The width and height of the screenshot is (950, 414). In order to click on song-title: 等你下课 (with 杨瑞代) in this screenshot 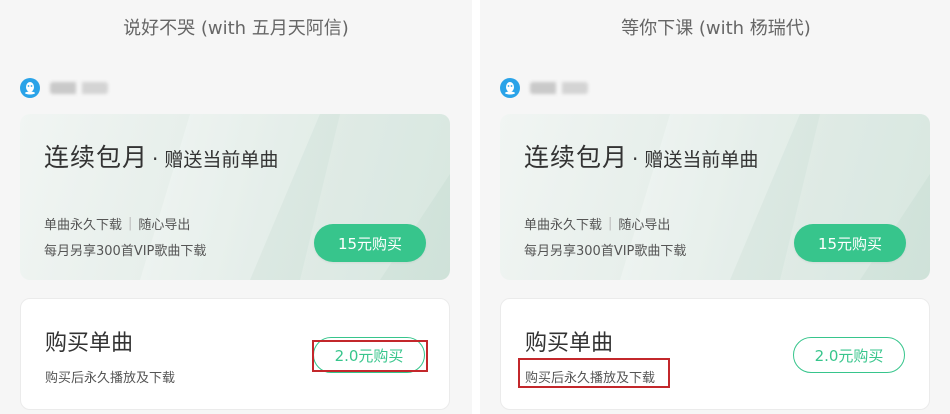, I will do `click(716, 28)`.